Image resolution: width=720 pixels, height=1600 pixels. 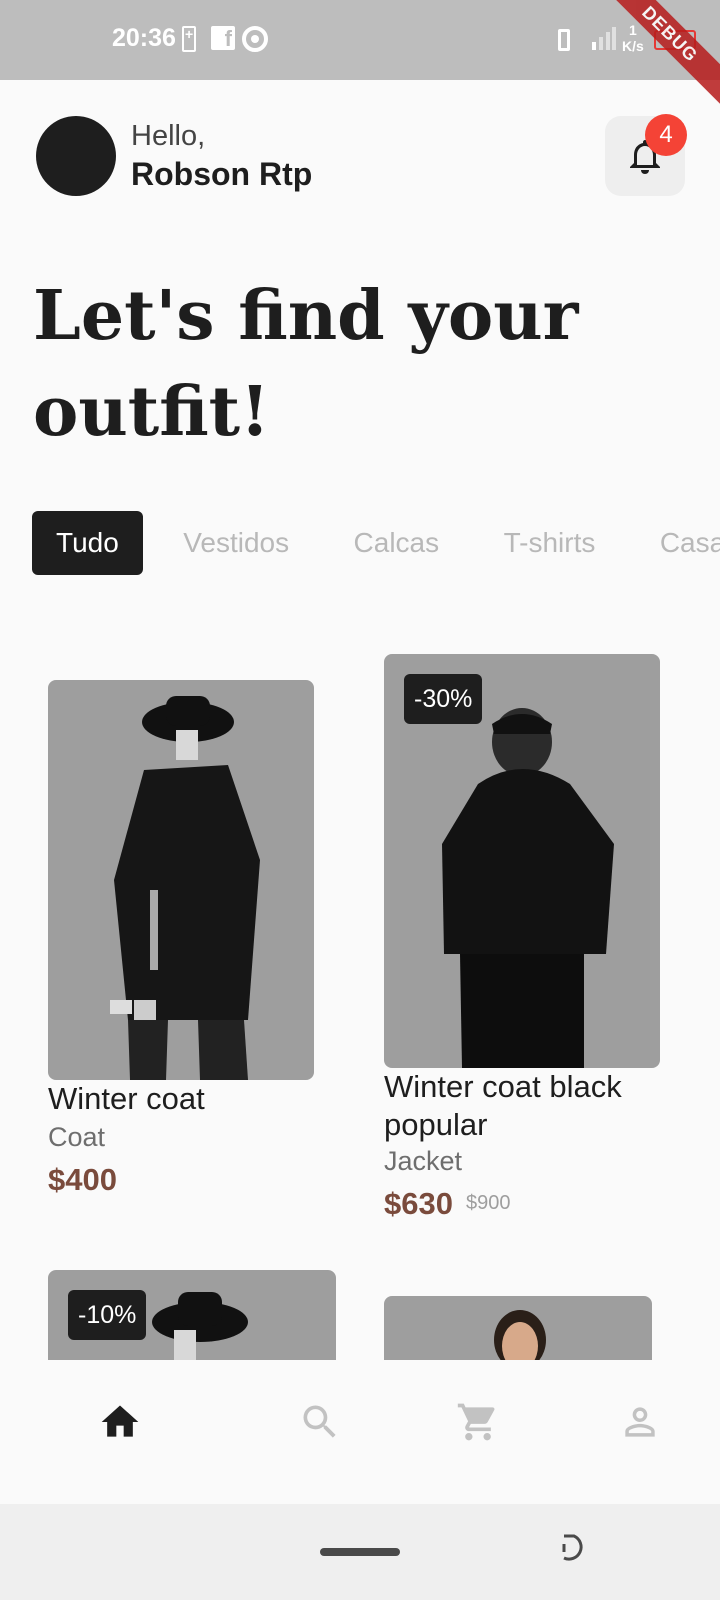 I want to click on product-image: -30%, so click(x=522, y=861).